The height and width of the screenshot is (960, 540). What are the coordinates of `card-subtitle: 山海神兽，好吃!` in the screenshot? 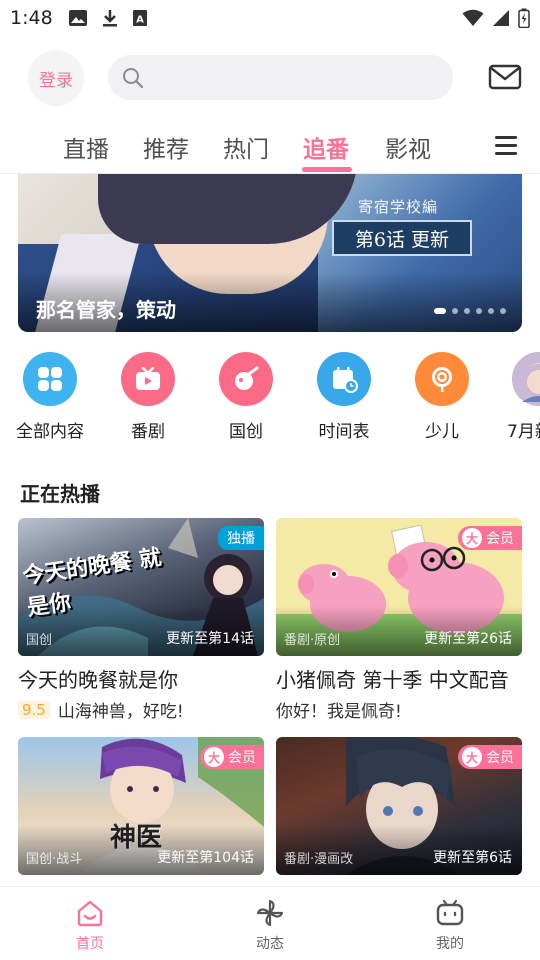 It's located at (120, 712).